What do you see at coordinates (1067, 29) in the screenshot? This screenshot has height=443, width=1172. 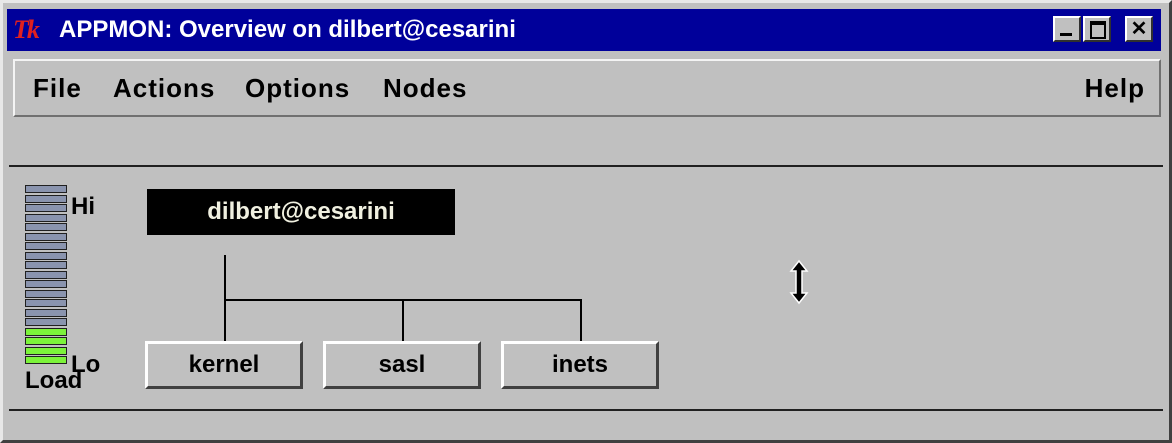 I see `minimize-button` at bounding box center [1067, 29].